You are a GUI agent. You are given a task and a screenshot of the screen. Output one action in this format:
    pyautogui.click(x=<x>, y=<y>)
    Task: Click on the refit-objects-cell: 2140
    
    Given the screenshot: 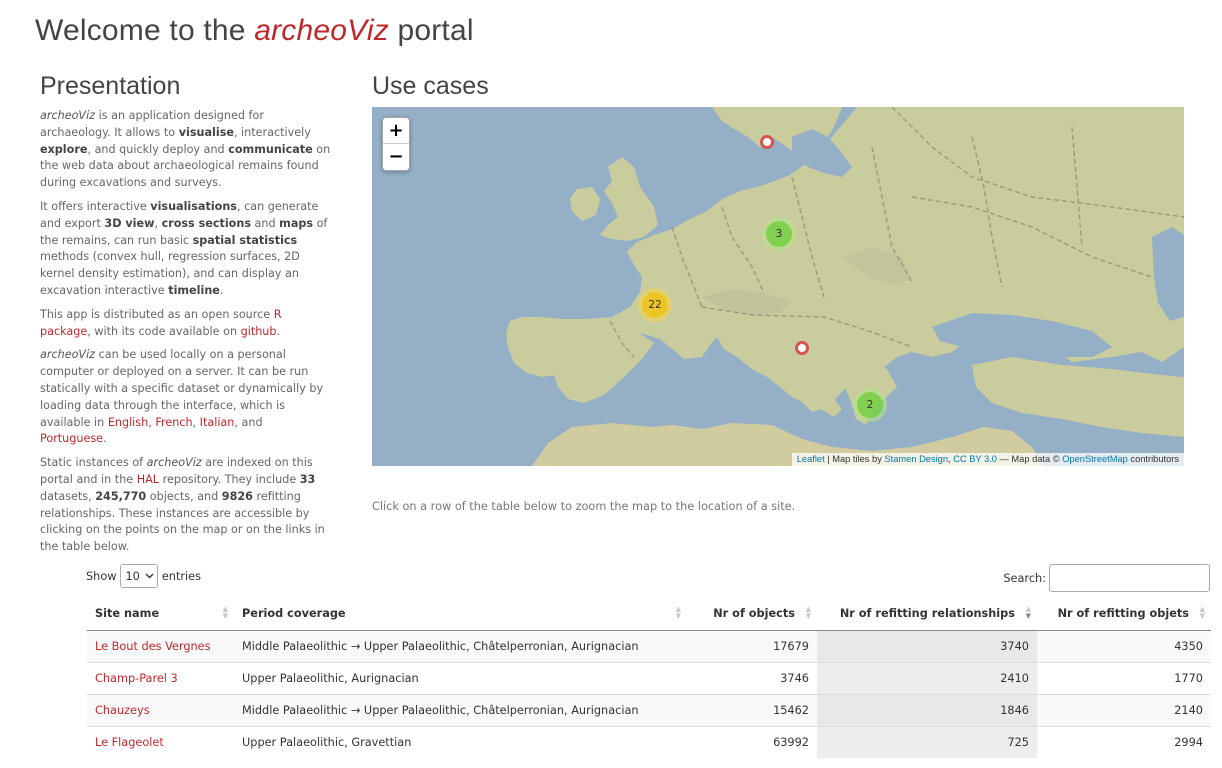 What is the action you would take?
    pyautogui.click(x=1124, y=709)
    